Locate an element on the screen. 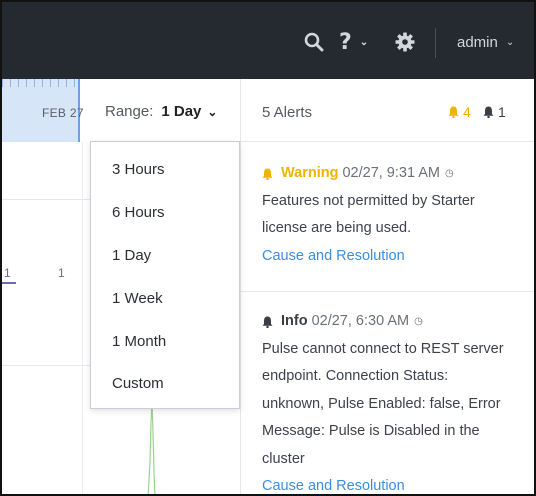 The width and height of the screenshot is (536, 496). range-option-6-hours: 6 Hours is located at coordinates (138, 212).